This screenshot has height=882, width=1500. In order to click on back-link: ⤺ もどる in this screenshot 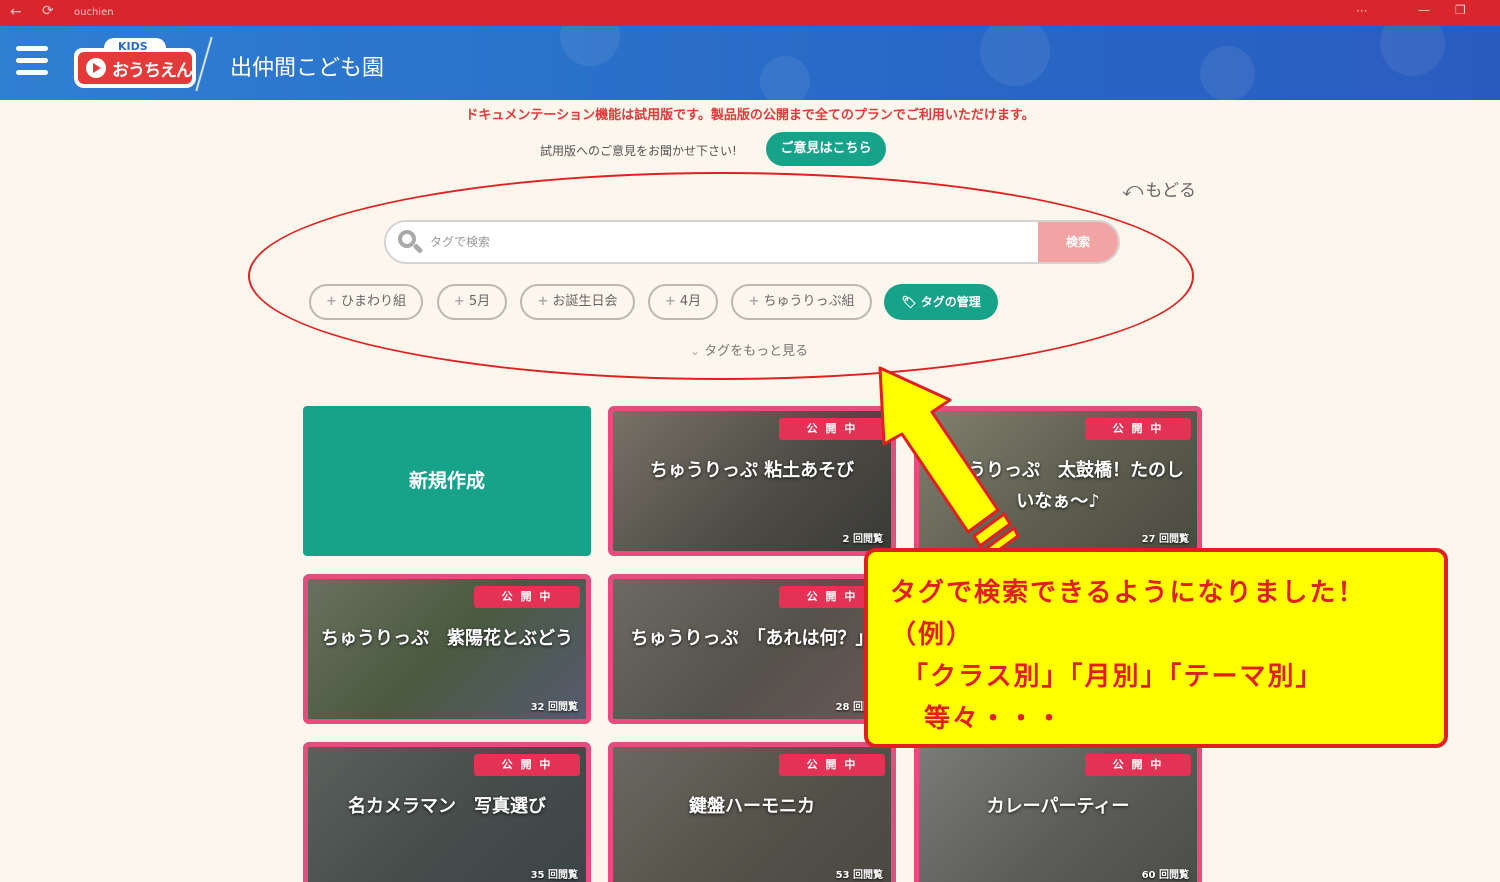, I will do `click(1159, 188)`.